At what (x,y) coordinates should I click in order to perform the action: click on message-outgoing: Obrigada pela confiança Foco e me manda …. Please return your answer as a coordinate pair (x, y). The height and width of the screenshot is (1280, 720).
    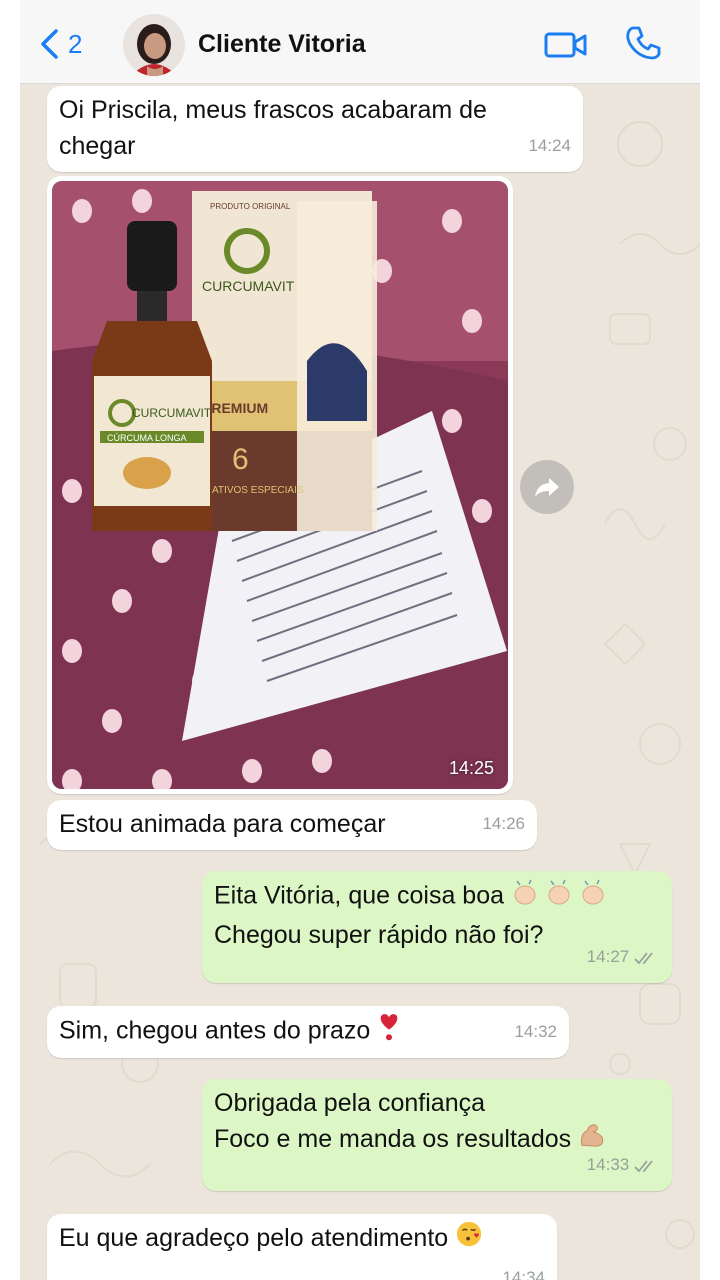
    Looking at the image, I should click on (437, 1135).